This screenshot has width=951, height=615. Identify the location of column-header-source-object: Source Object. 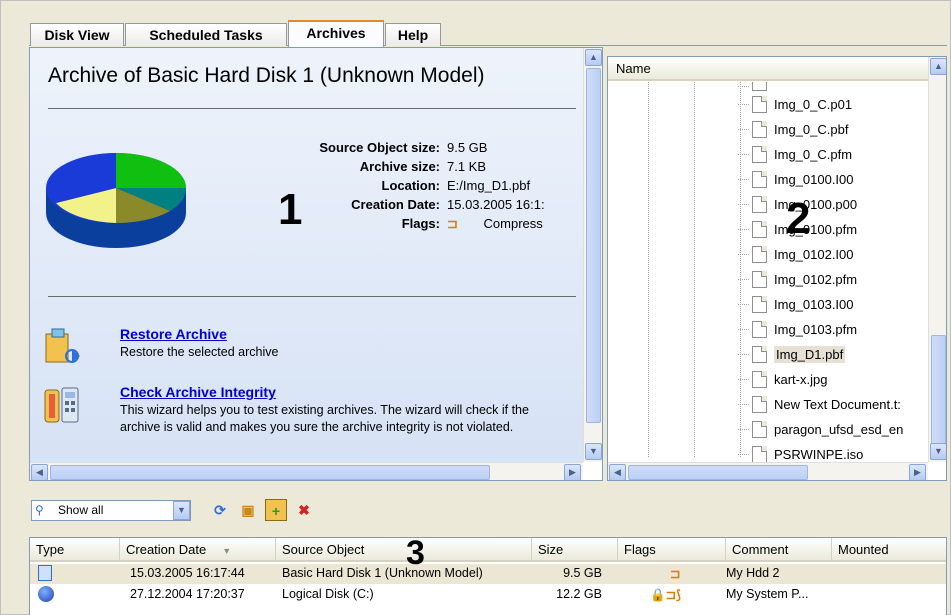
(404, 549).